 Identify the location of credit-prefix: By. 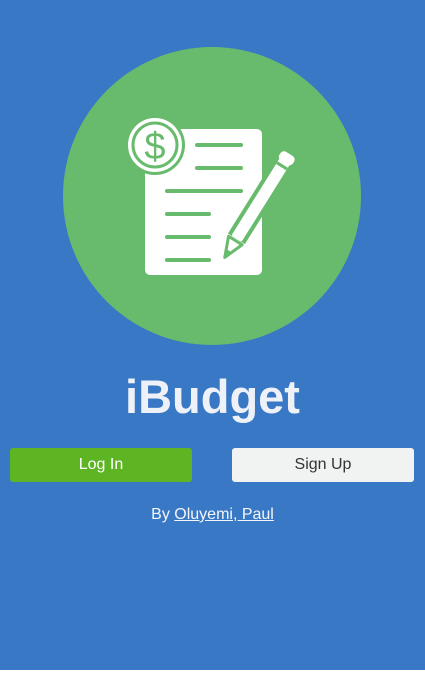
(160, 514).